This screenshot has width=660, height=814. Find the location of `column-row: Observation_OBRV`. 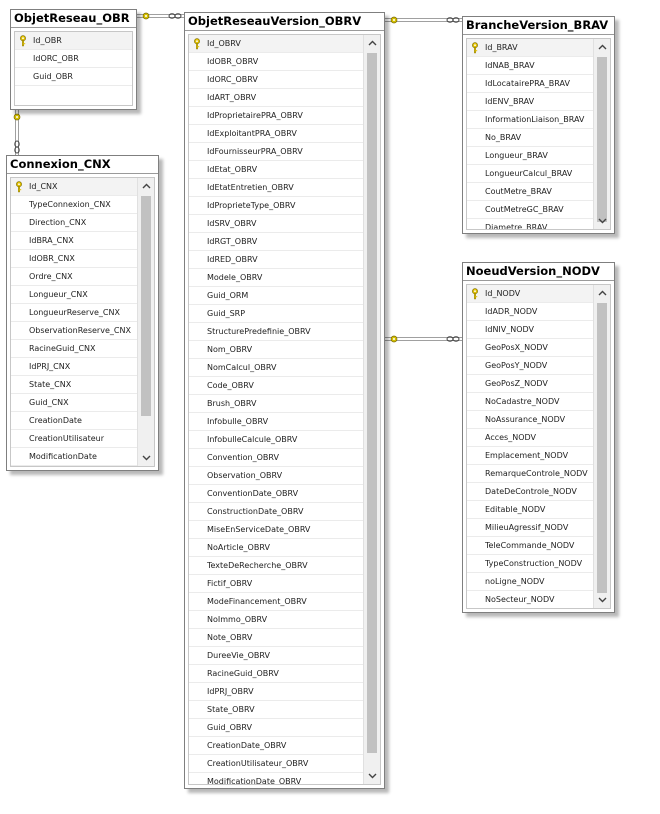

column-row: Observation_OBRV is located at coordinates (276, 476).